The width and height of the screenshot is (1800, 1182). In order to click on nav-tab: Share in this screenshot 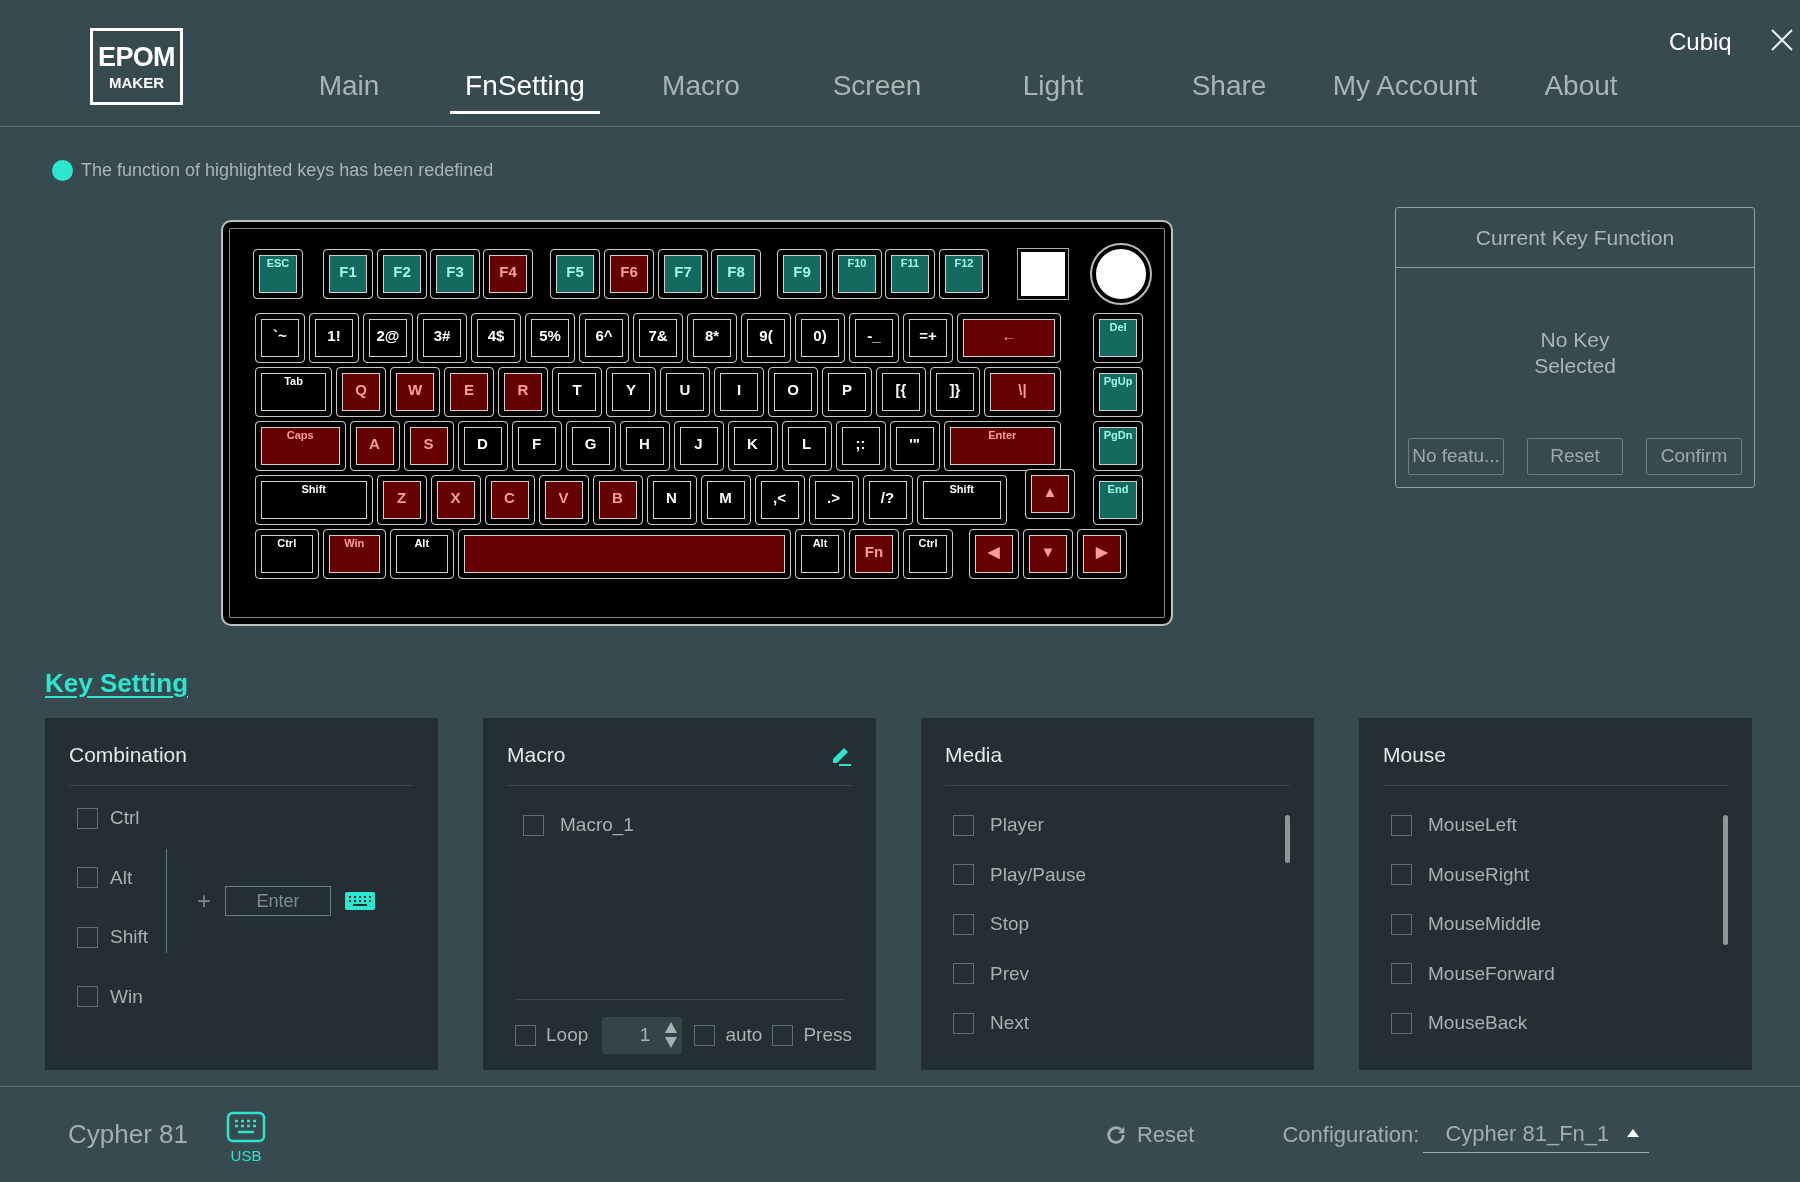, I will do `click(1229, 89)`.